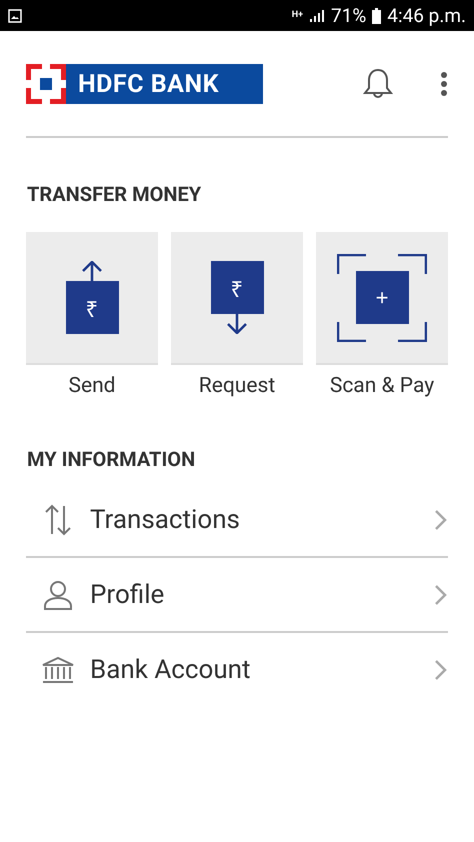 This screenshot has width=474, height=842. I want to click on person-icon, so click(58, 595).